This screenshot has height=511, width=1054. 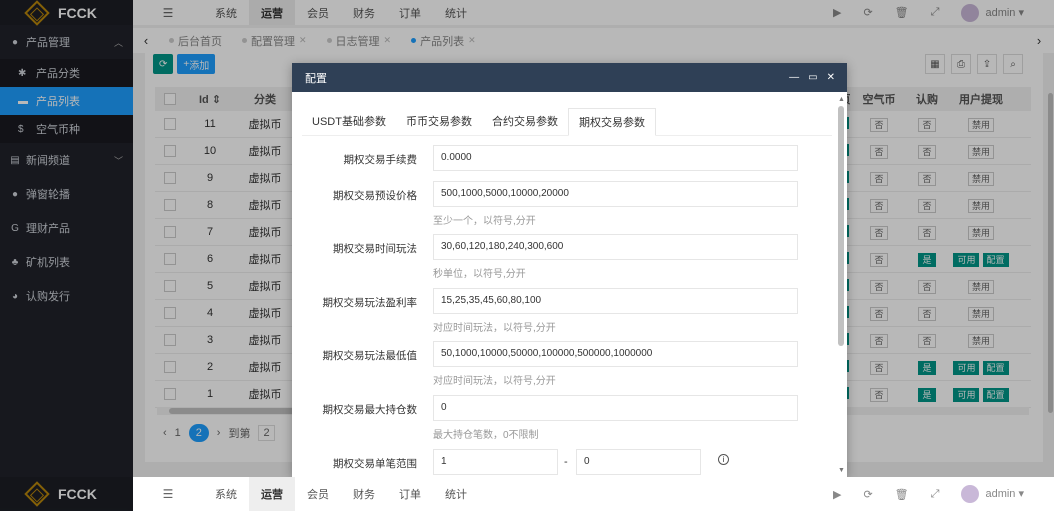 What do you see at coordinates (370, 356) in the screenshot?
I see `field-label: 期权交易玩法最低值` at bounding box center [370, 356].